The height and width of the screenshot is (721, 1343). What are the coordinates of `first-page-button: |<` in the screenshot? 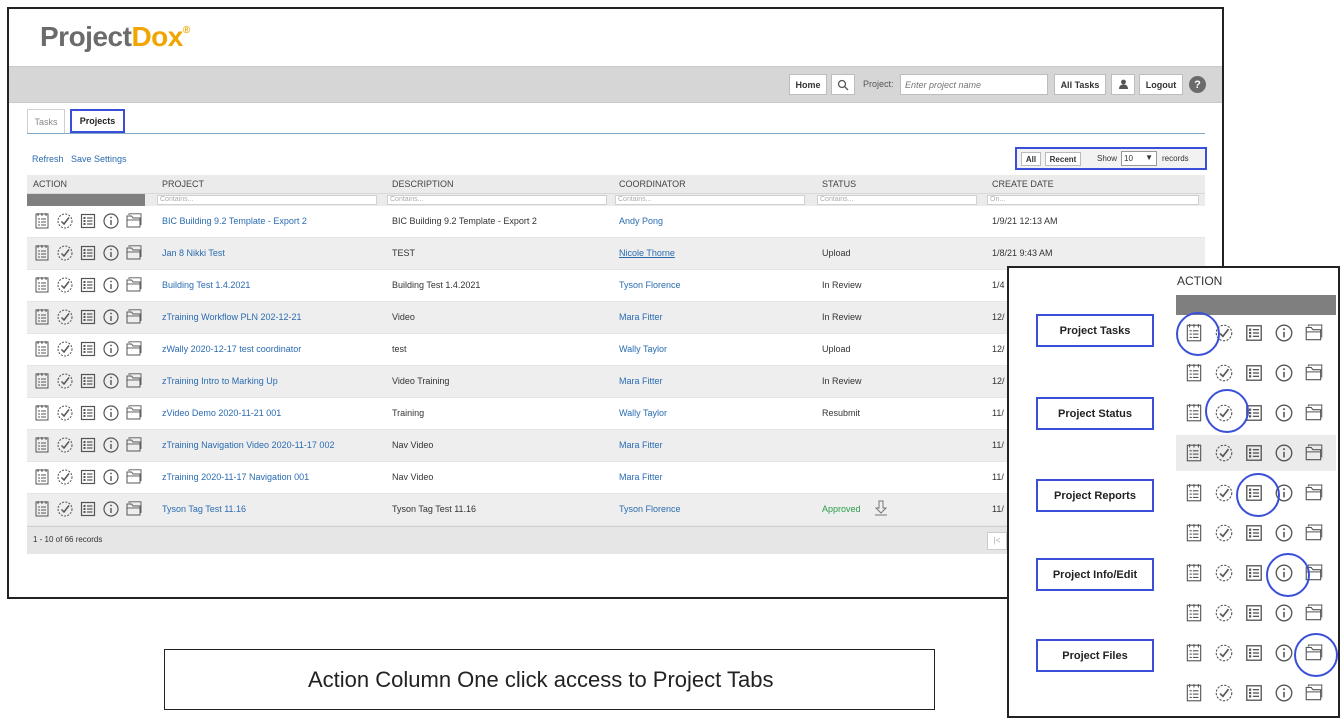 It's located at (997, 541).